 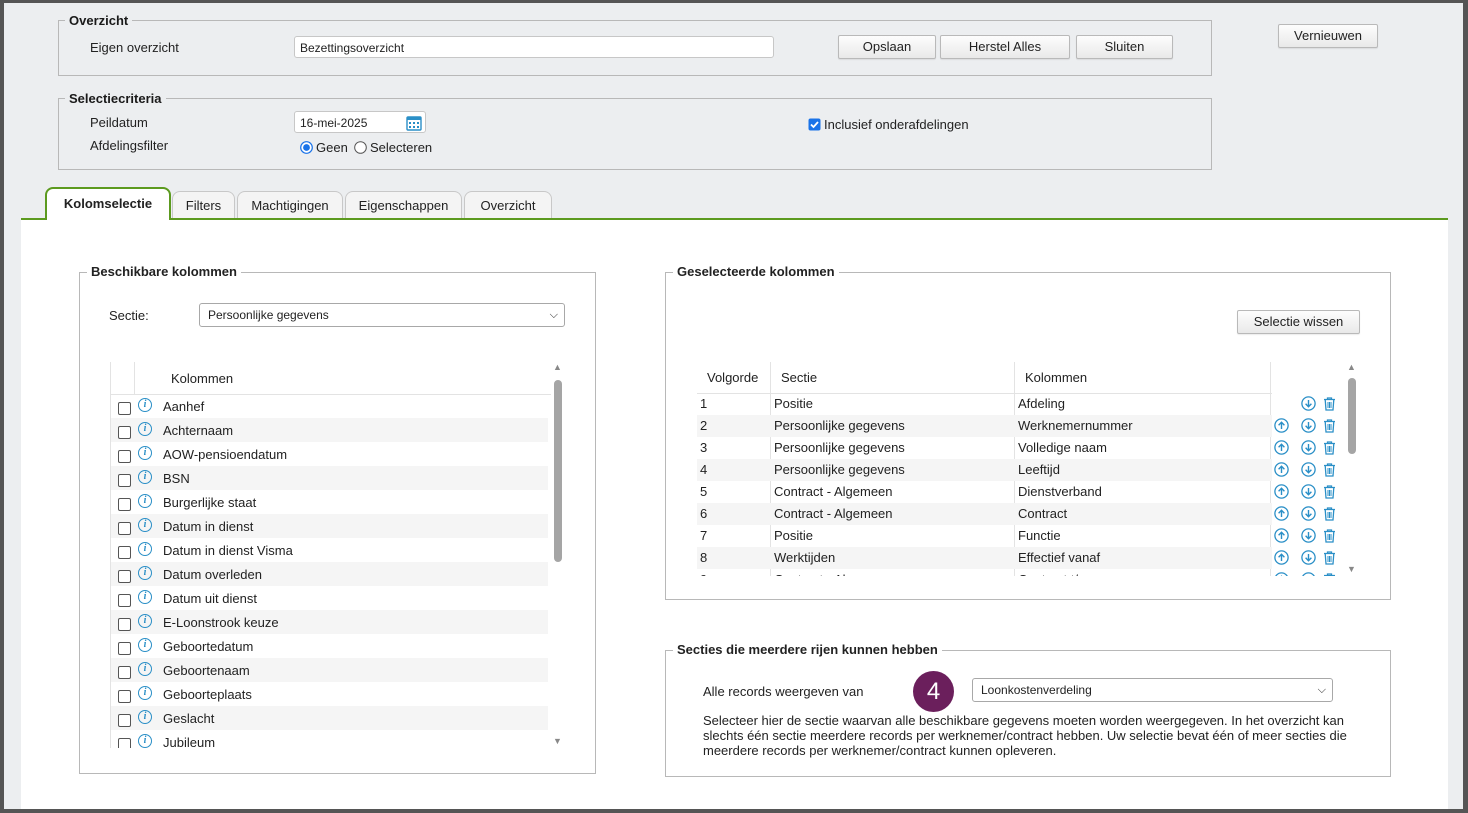 What do you see at coordinates (203, 205) in the screenshot?
I see `tab-filters: Filters` at bounding box center [203, 205].